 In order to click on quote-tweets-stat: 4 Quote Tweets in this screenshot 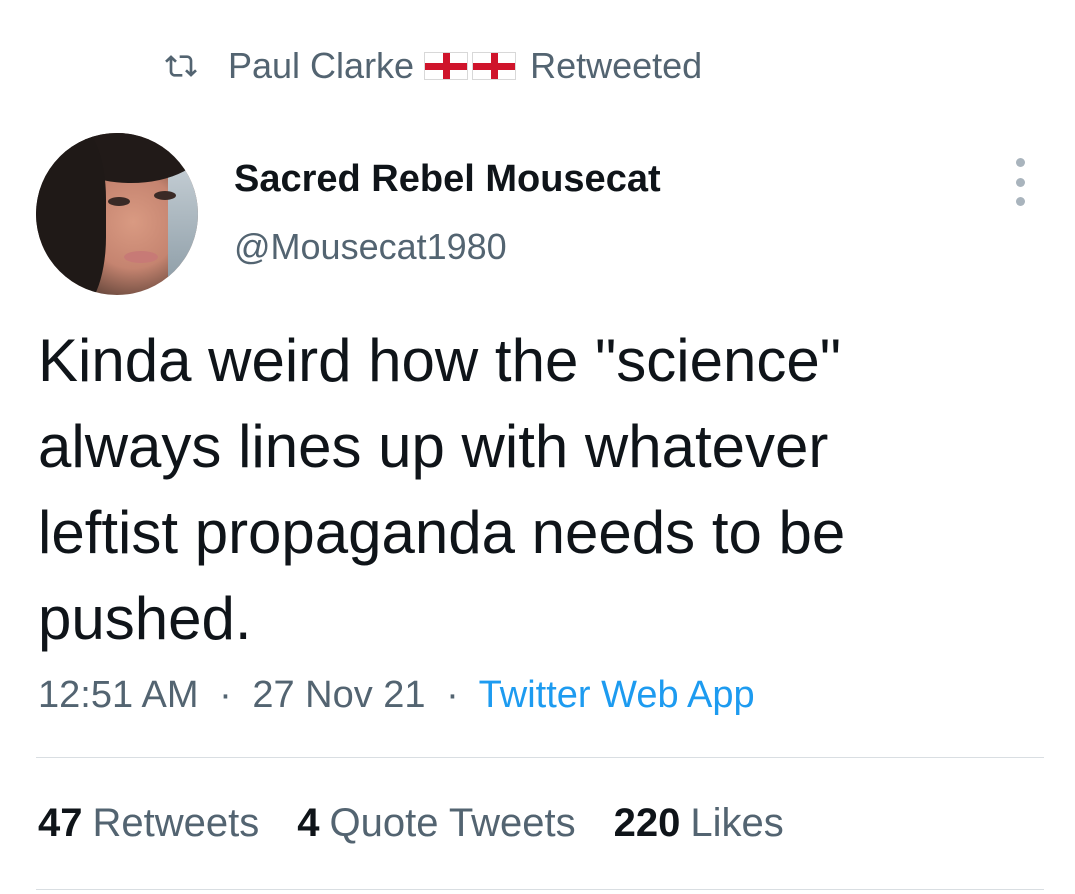, I will do `click(436, 823)`.